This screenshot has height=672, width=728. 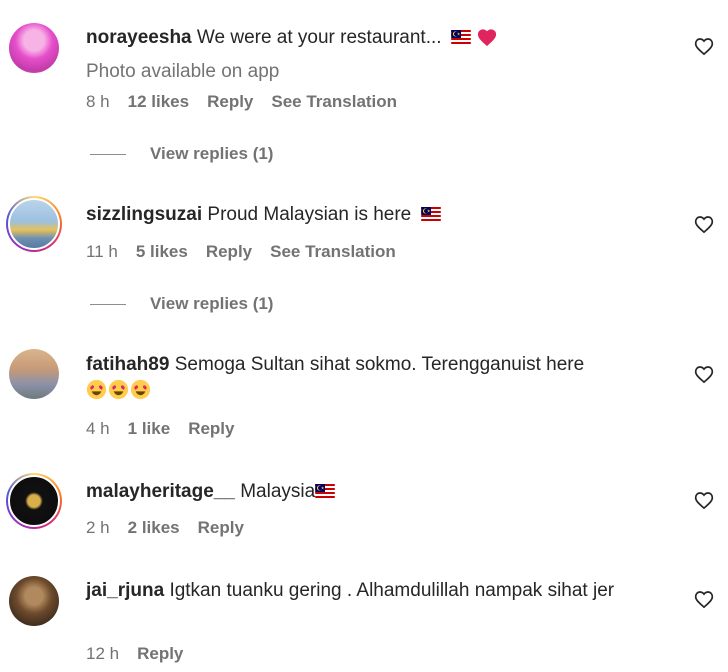 What do you see at coordinates (487, 38) in the screenshot?
I see `red-heart-emoji` at bounding box center [487, 38].